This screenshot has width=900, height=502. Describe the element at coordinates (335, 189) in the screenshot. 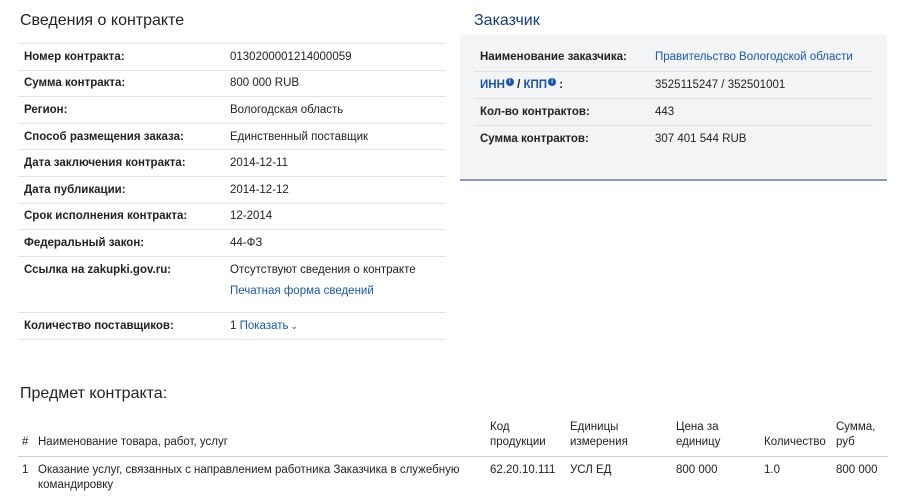

I see `contract-published-date: 2014-12-12` at that location.